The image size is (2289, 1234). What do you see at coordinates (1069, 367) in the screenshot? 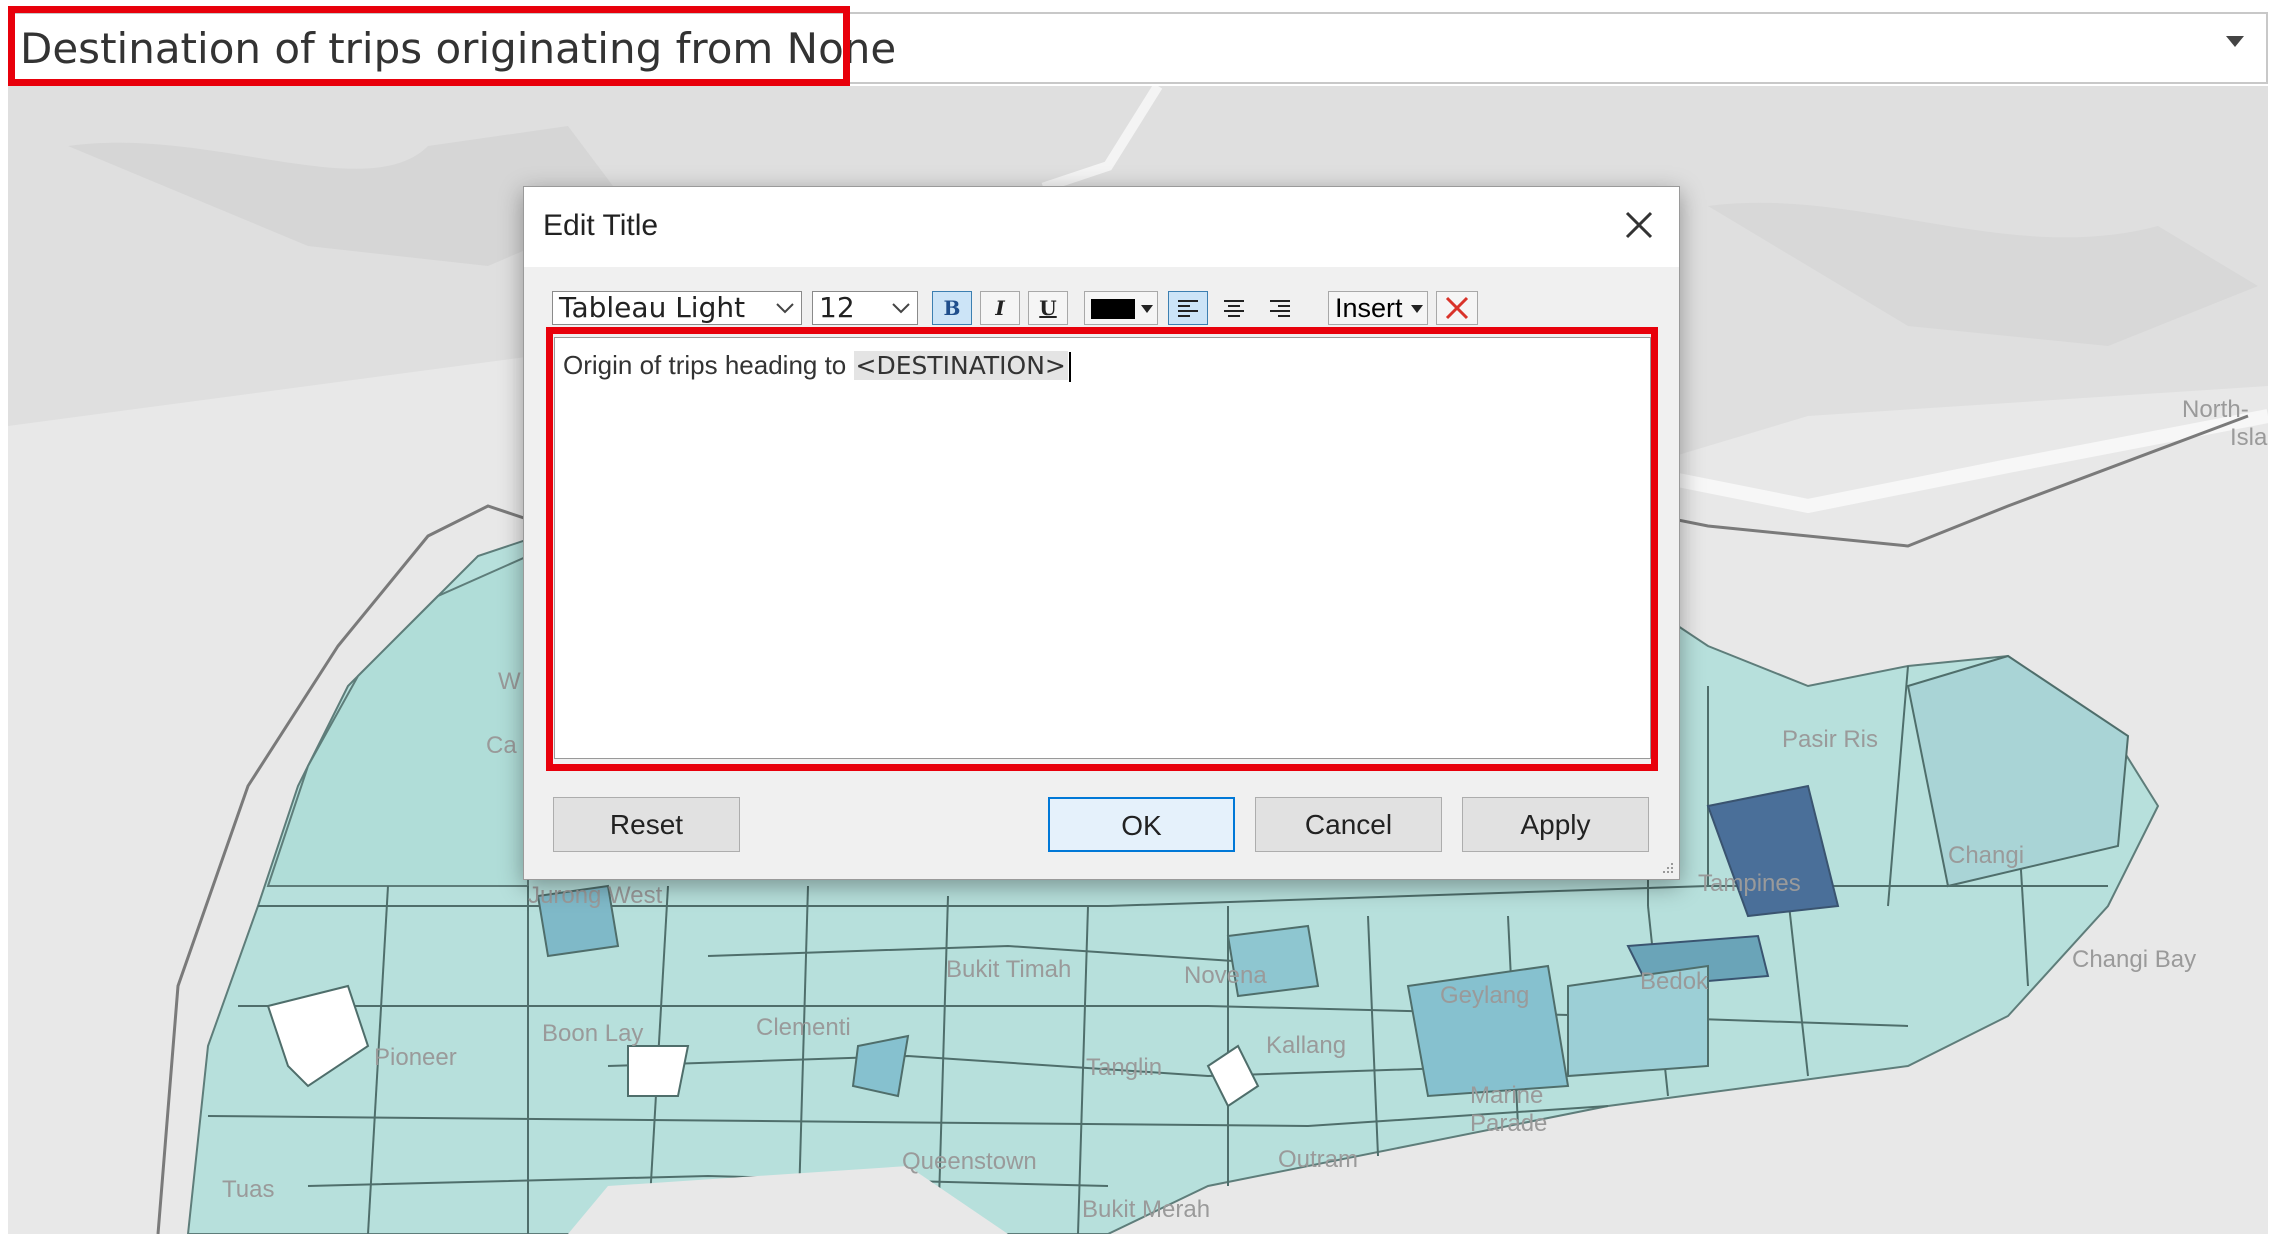
I see `text-caret` at bounding box center [1069, 367].